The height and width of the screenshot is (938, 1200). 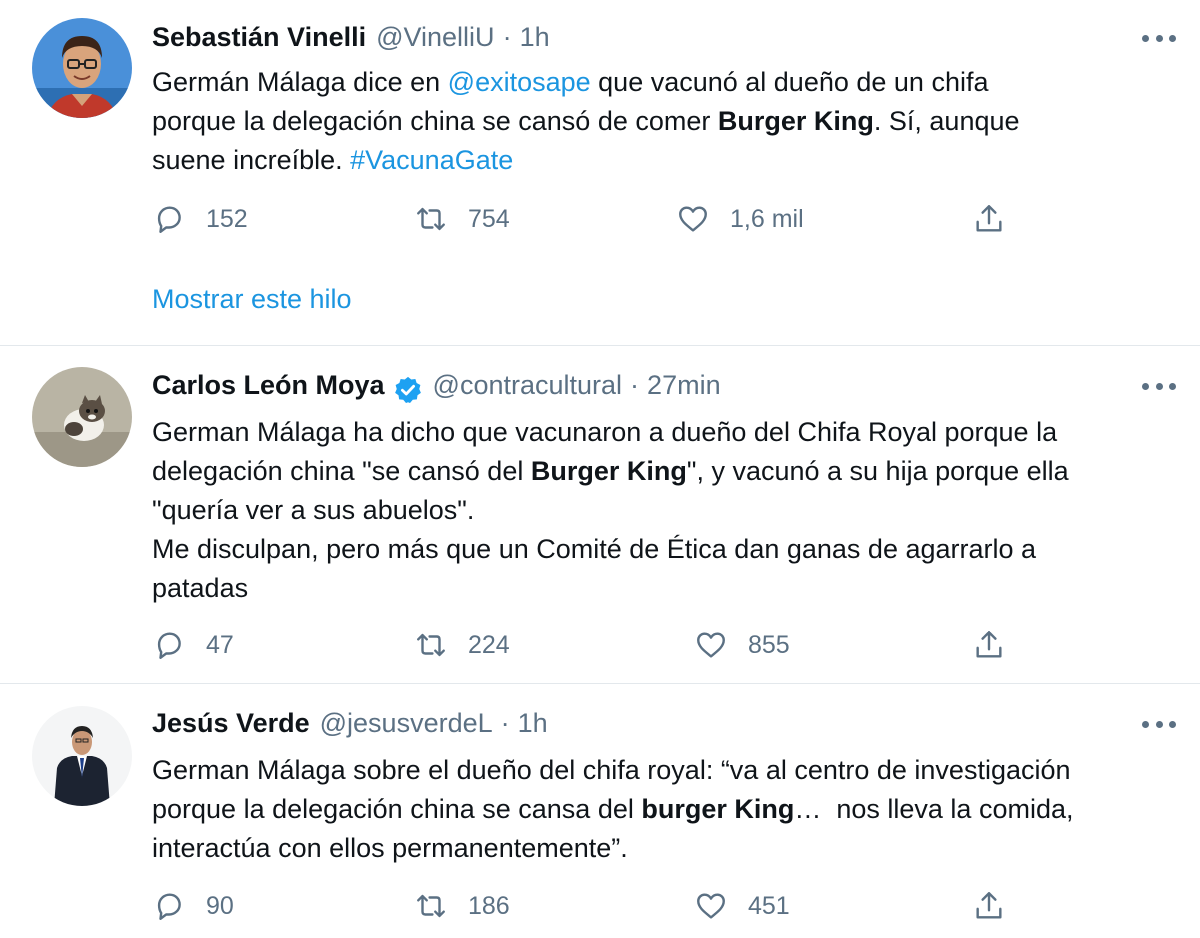 What do you see at coordinates (407, 389) in the screenshot?
I see `verified-badge-icon` at bounding box center [407, 389].